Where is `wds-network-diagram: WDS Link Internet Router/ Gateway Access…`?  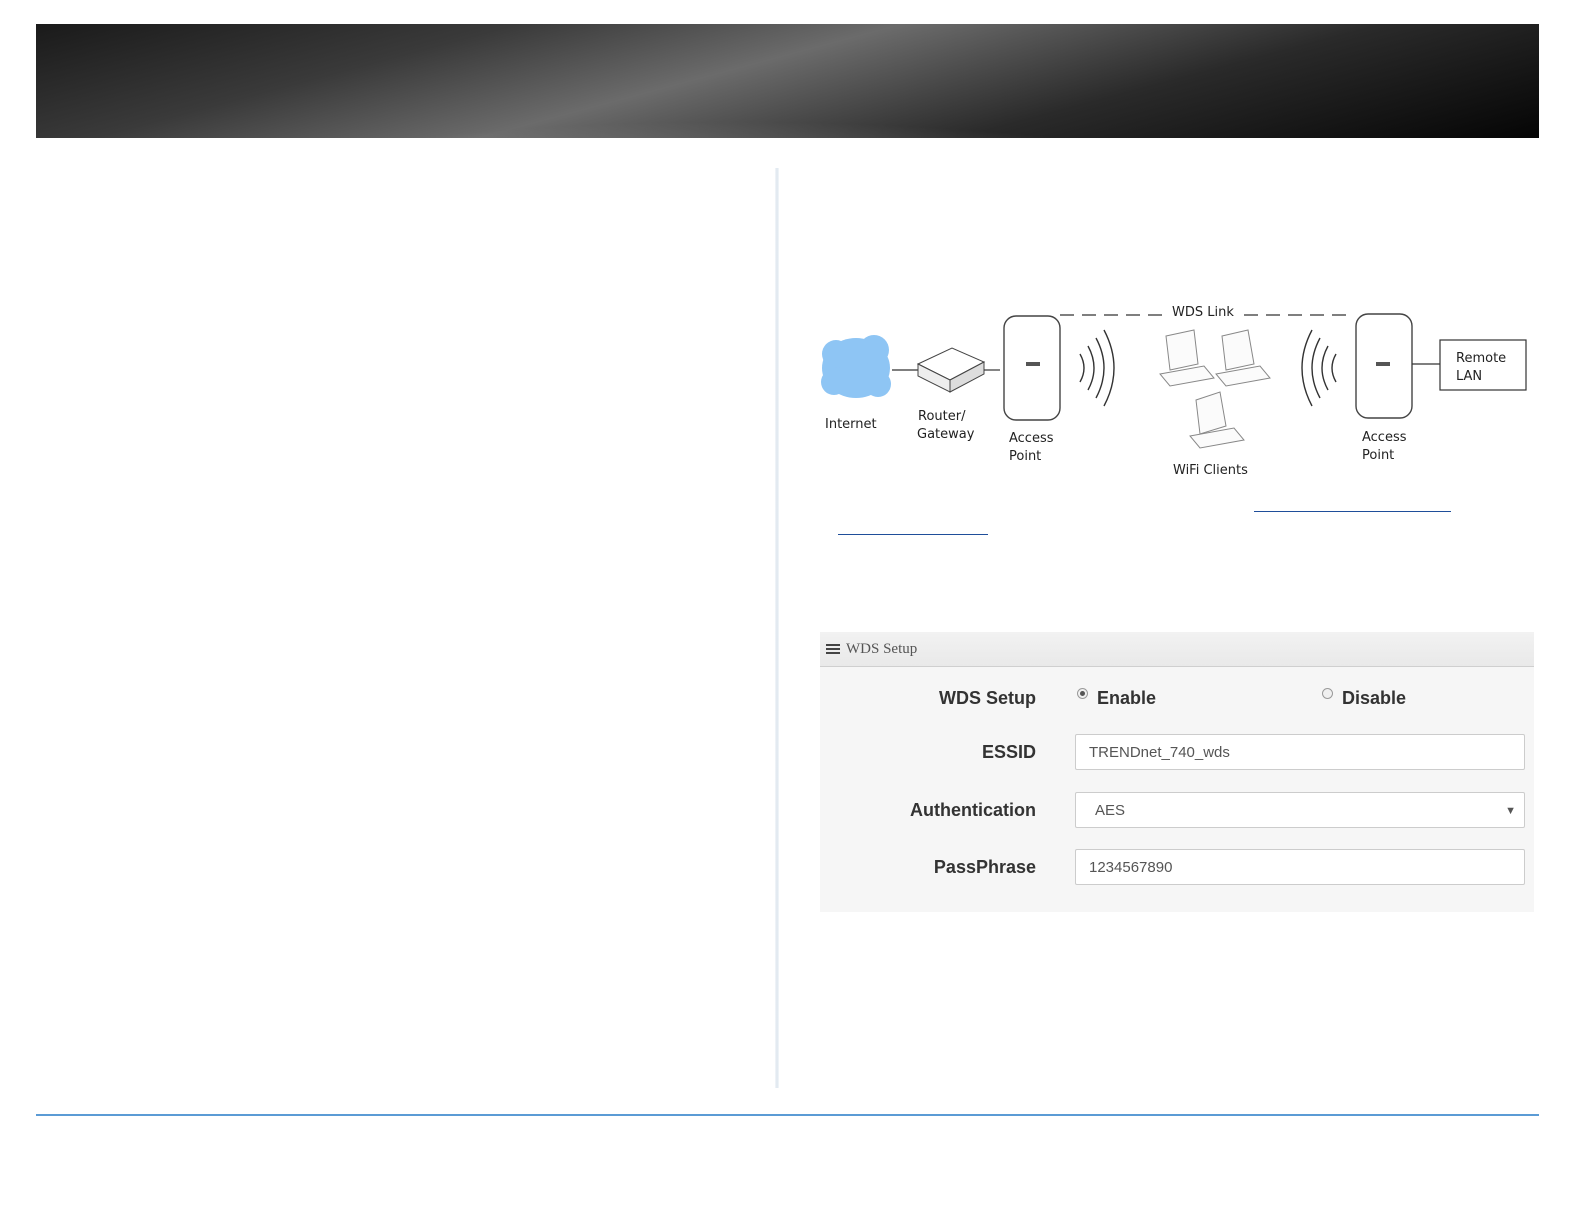
wds-network-diagram: WDS Link Internet Router/ Gateway Access… is located at coordinates (1174, 390).